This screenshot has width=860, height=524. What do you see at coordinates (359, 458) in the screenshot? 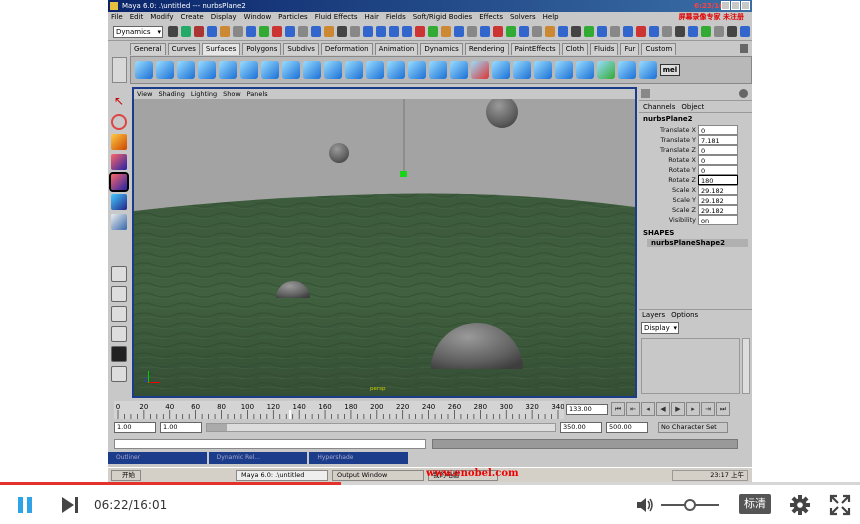
I see `panel-hypershade: Hypershade` at bounding box center [359, 458].